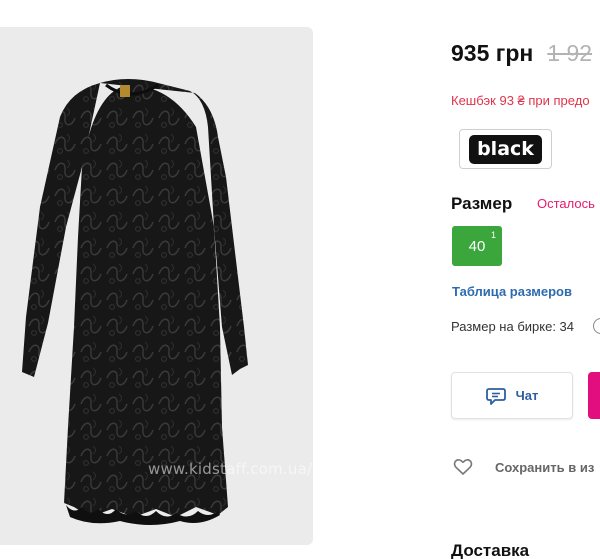 This screenshot has height=559, width=600. What do you see at coordinates (512, 291) in the screenshot?
I see `size-table-link: Таблица размеров` at bounding box center [512, 291].